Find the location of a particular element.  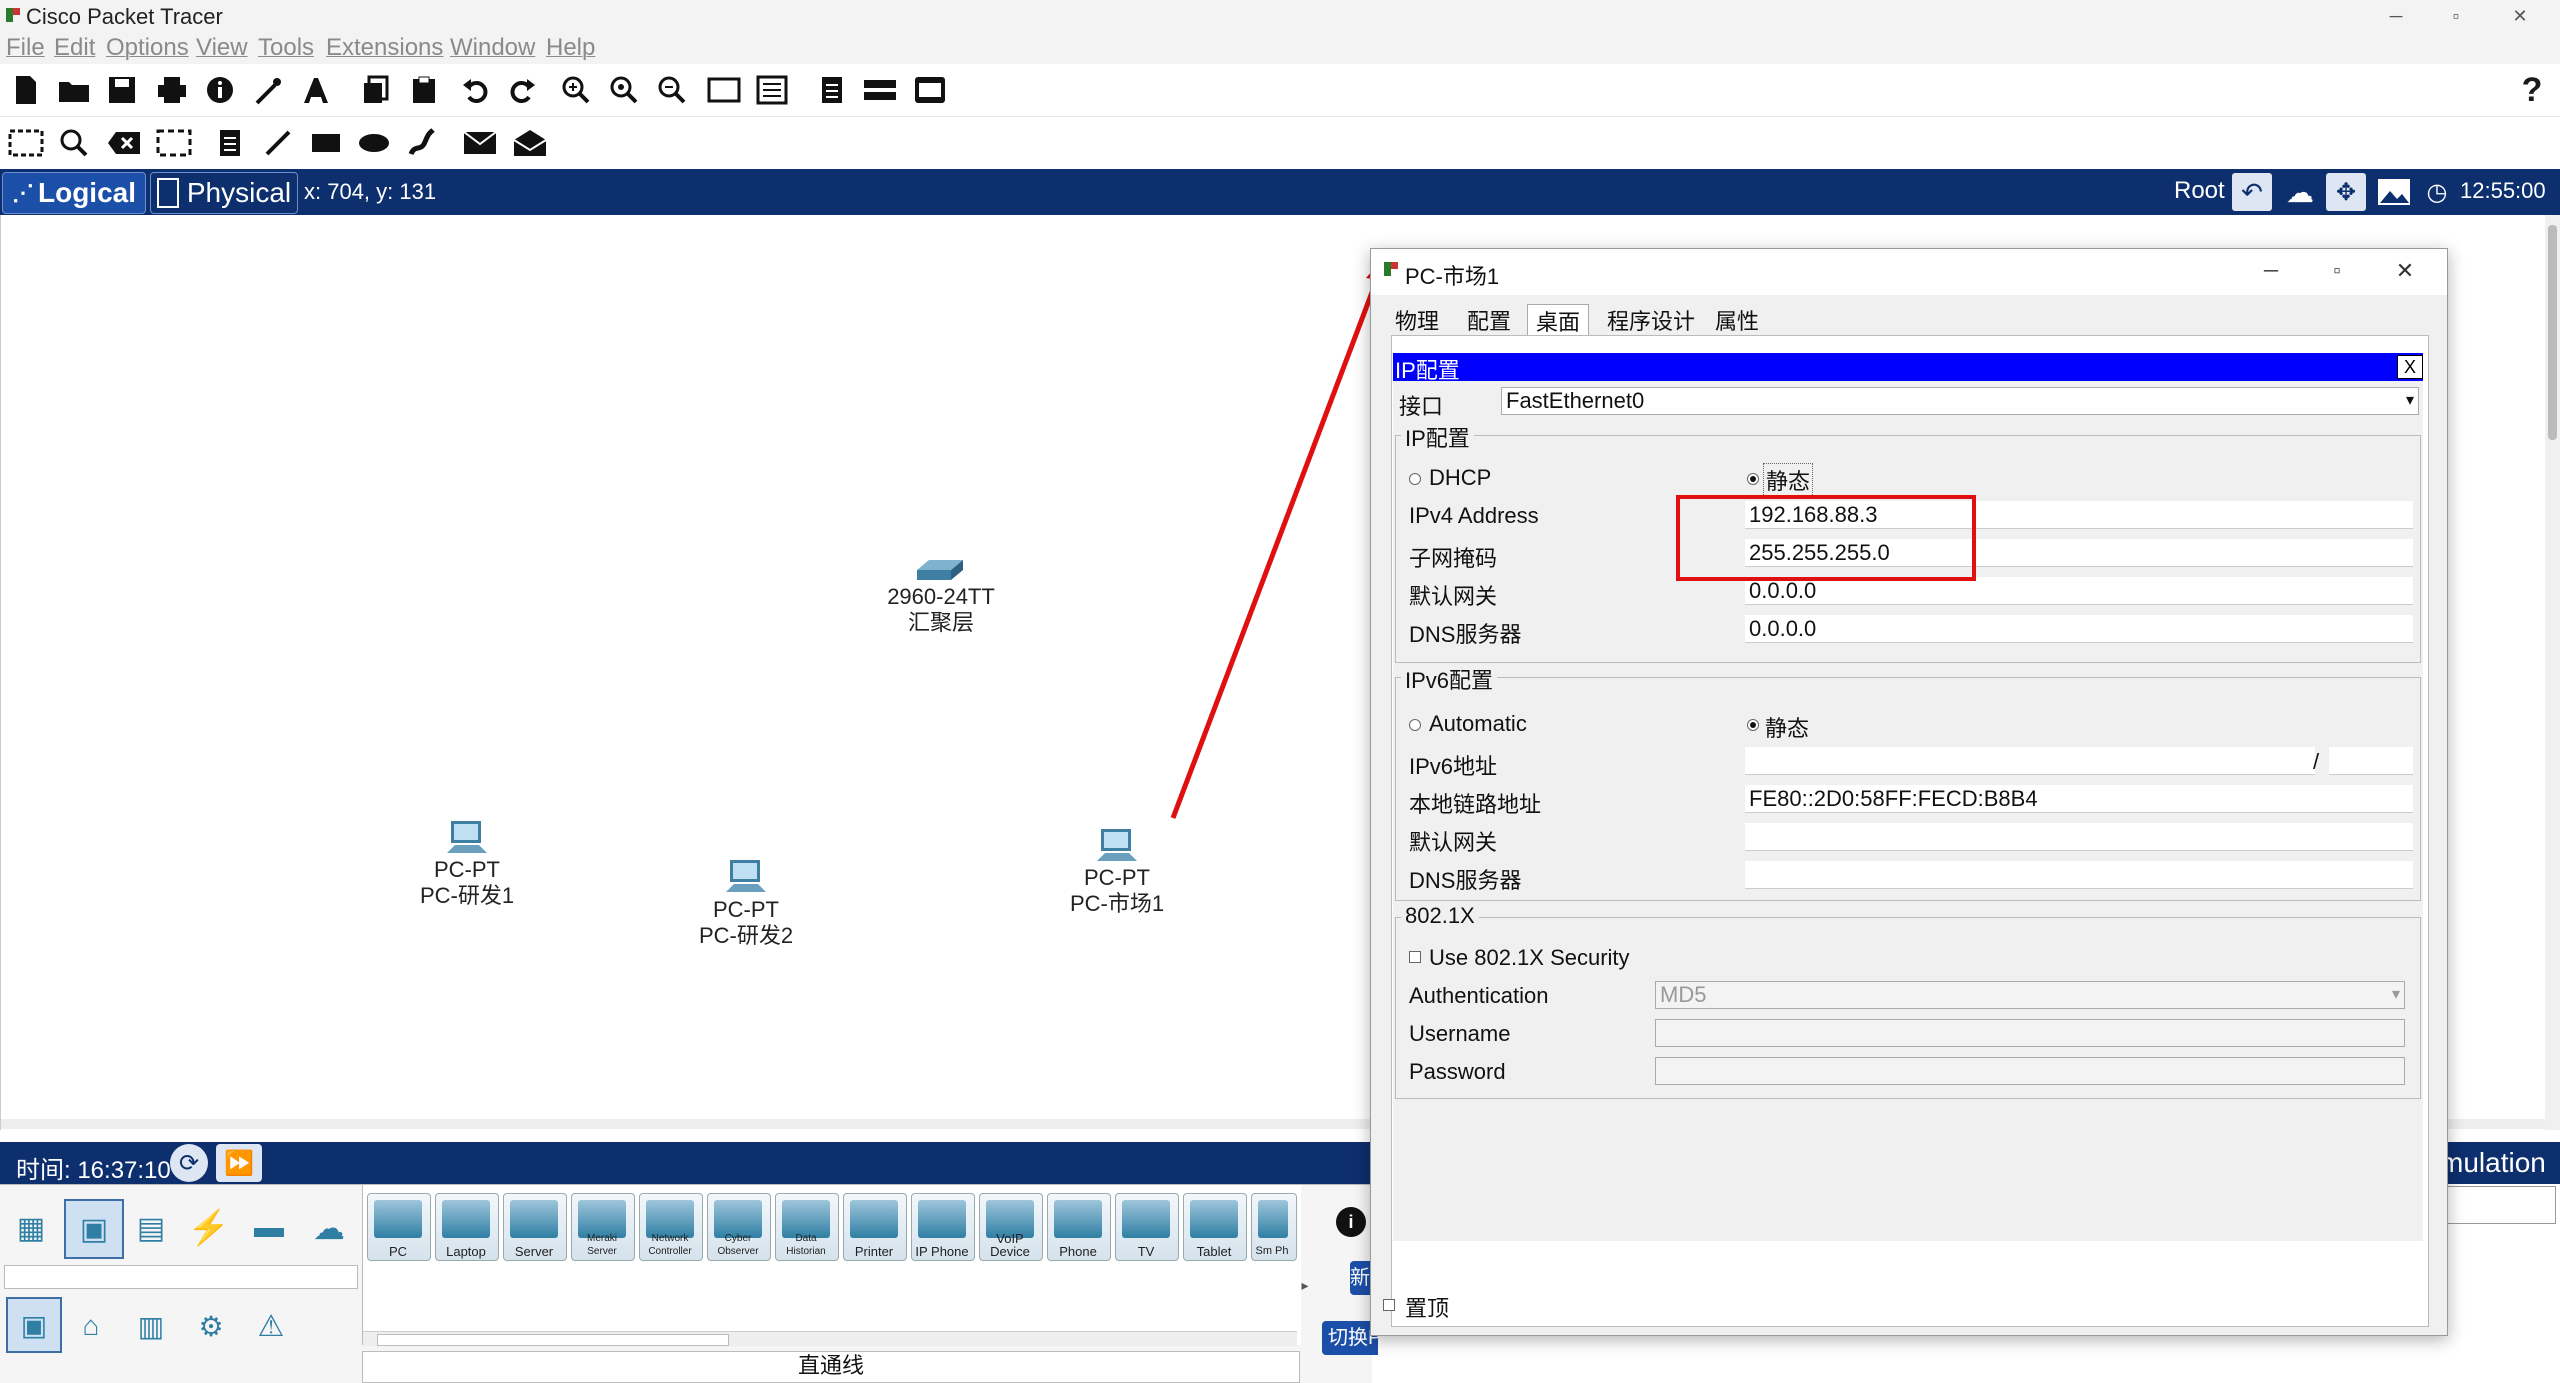

panel-splitter-arrow-icon: ▸ is located at coordinates (1305, 1285).